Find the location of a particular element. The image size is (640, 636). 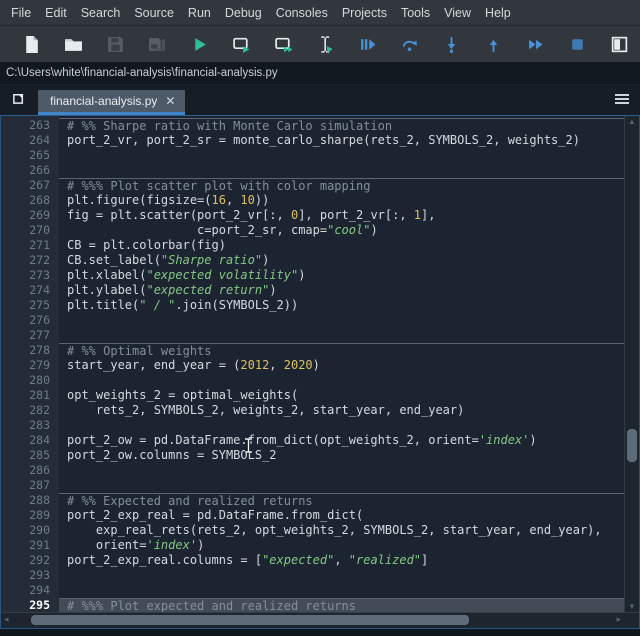

line-number: 271 is located at coordinates (39, 245).